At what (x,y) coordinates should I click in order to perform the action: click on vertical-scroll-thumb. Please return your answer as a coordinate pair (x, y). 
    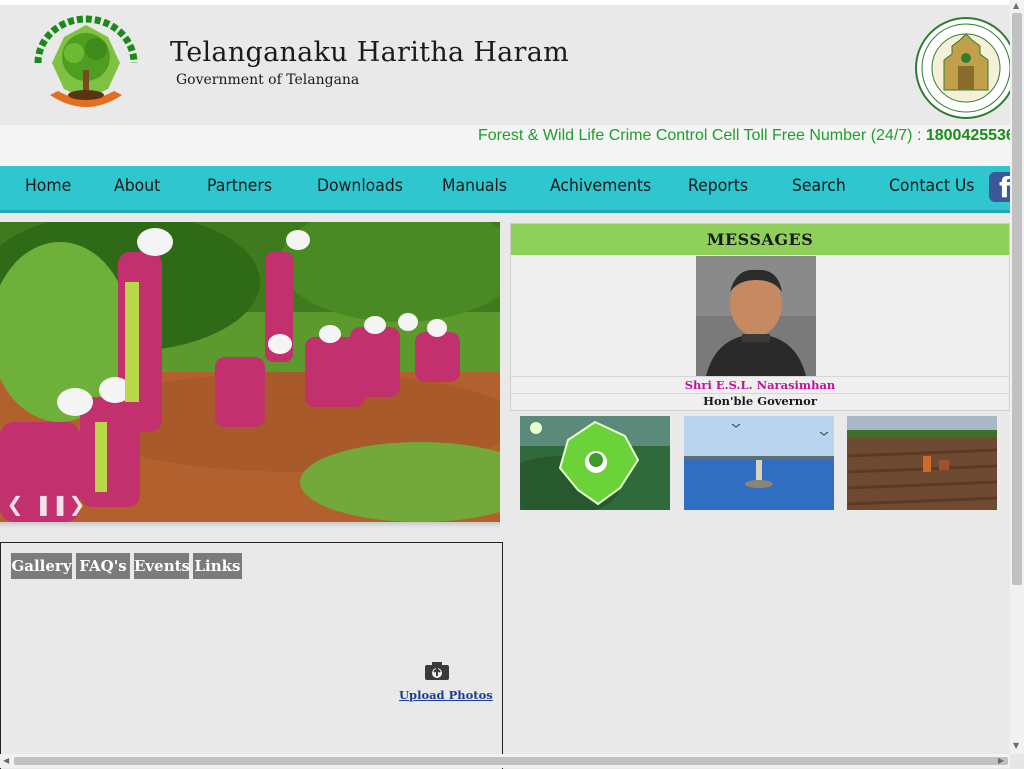
    Looking at the image, I should click on (1017, 299).